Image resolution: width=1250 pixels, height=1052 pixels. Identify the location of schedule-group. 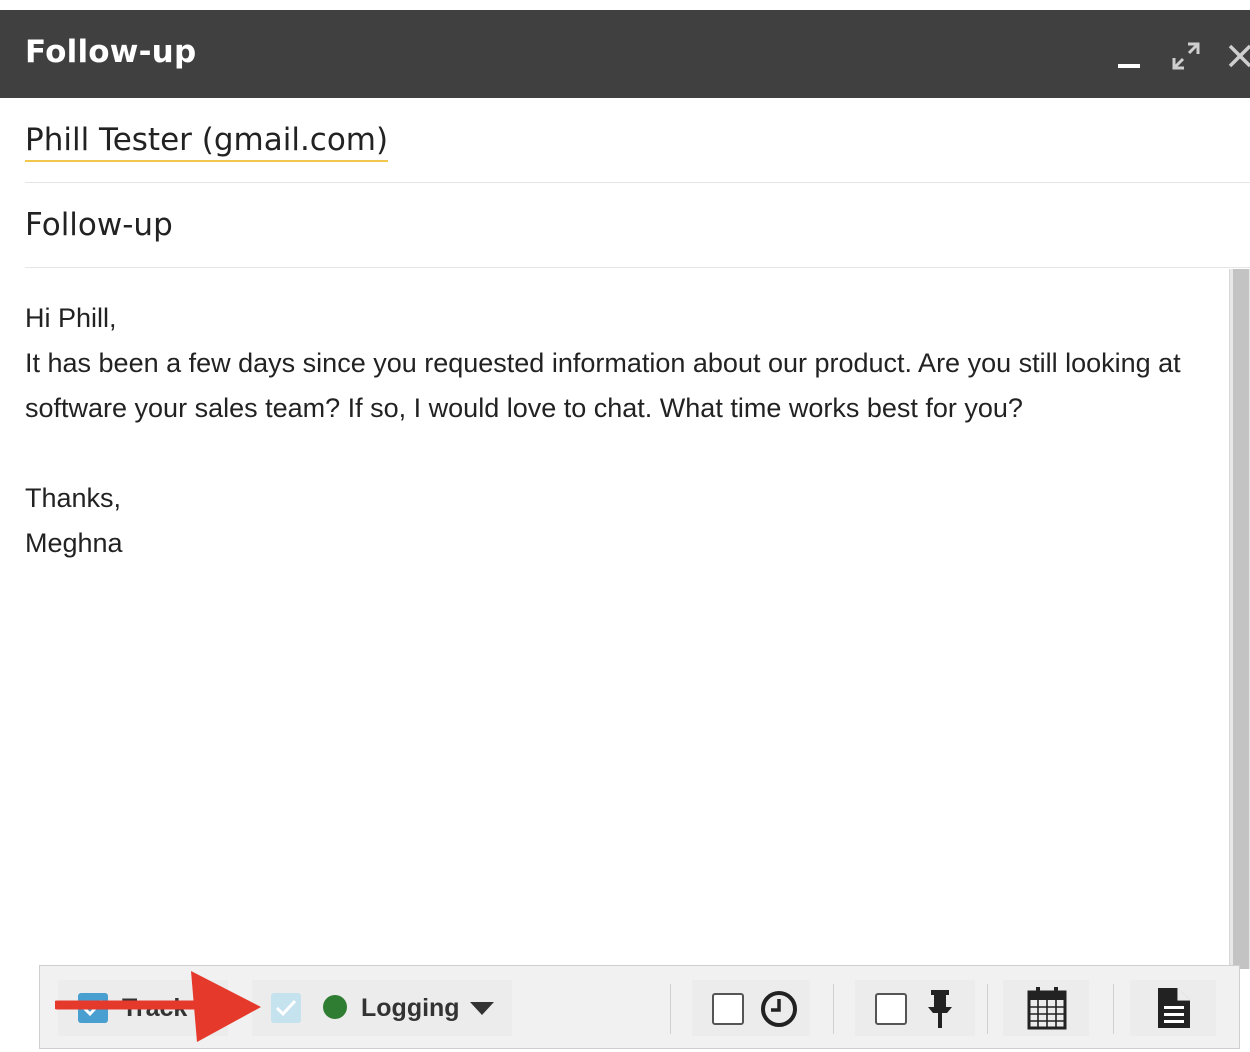
(751, 1008).